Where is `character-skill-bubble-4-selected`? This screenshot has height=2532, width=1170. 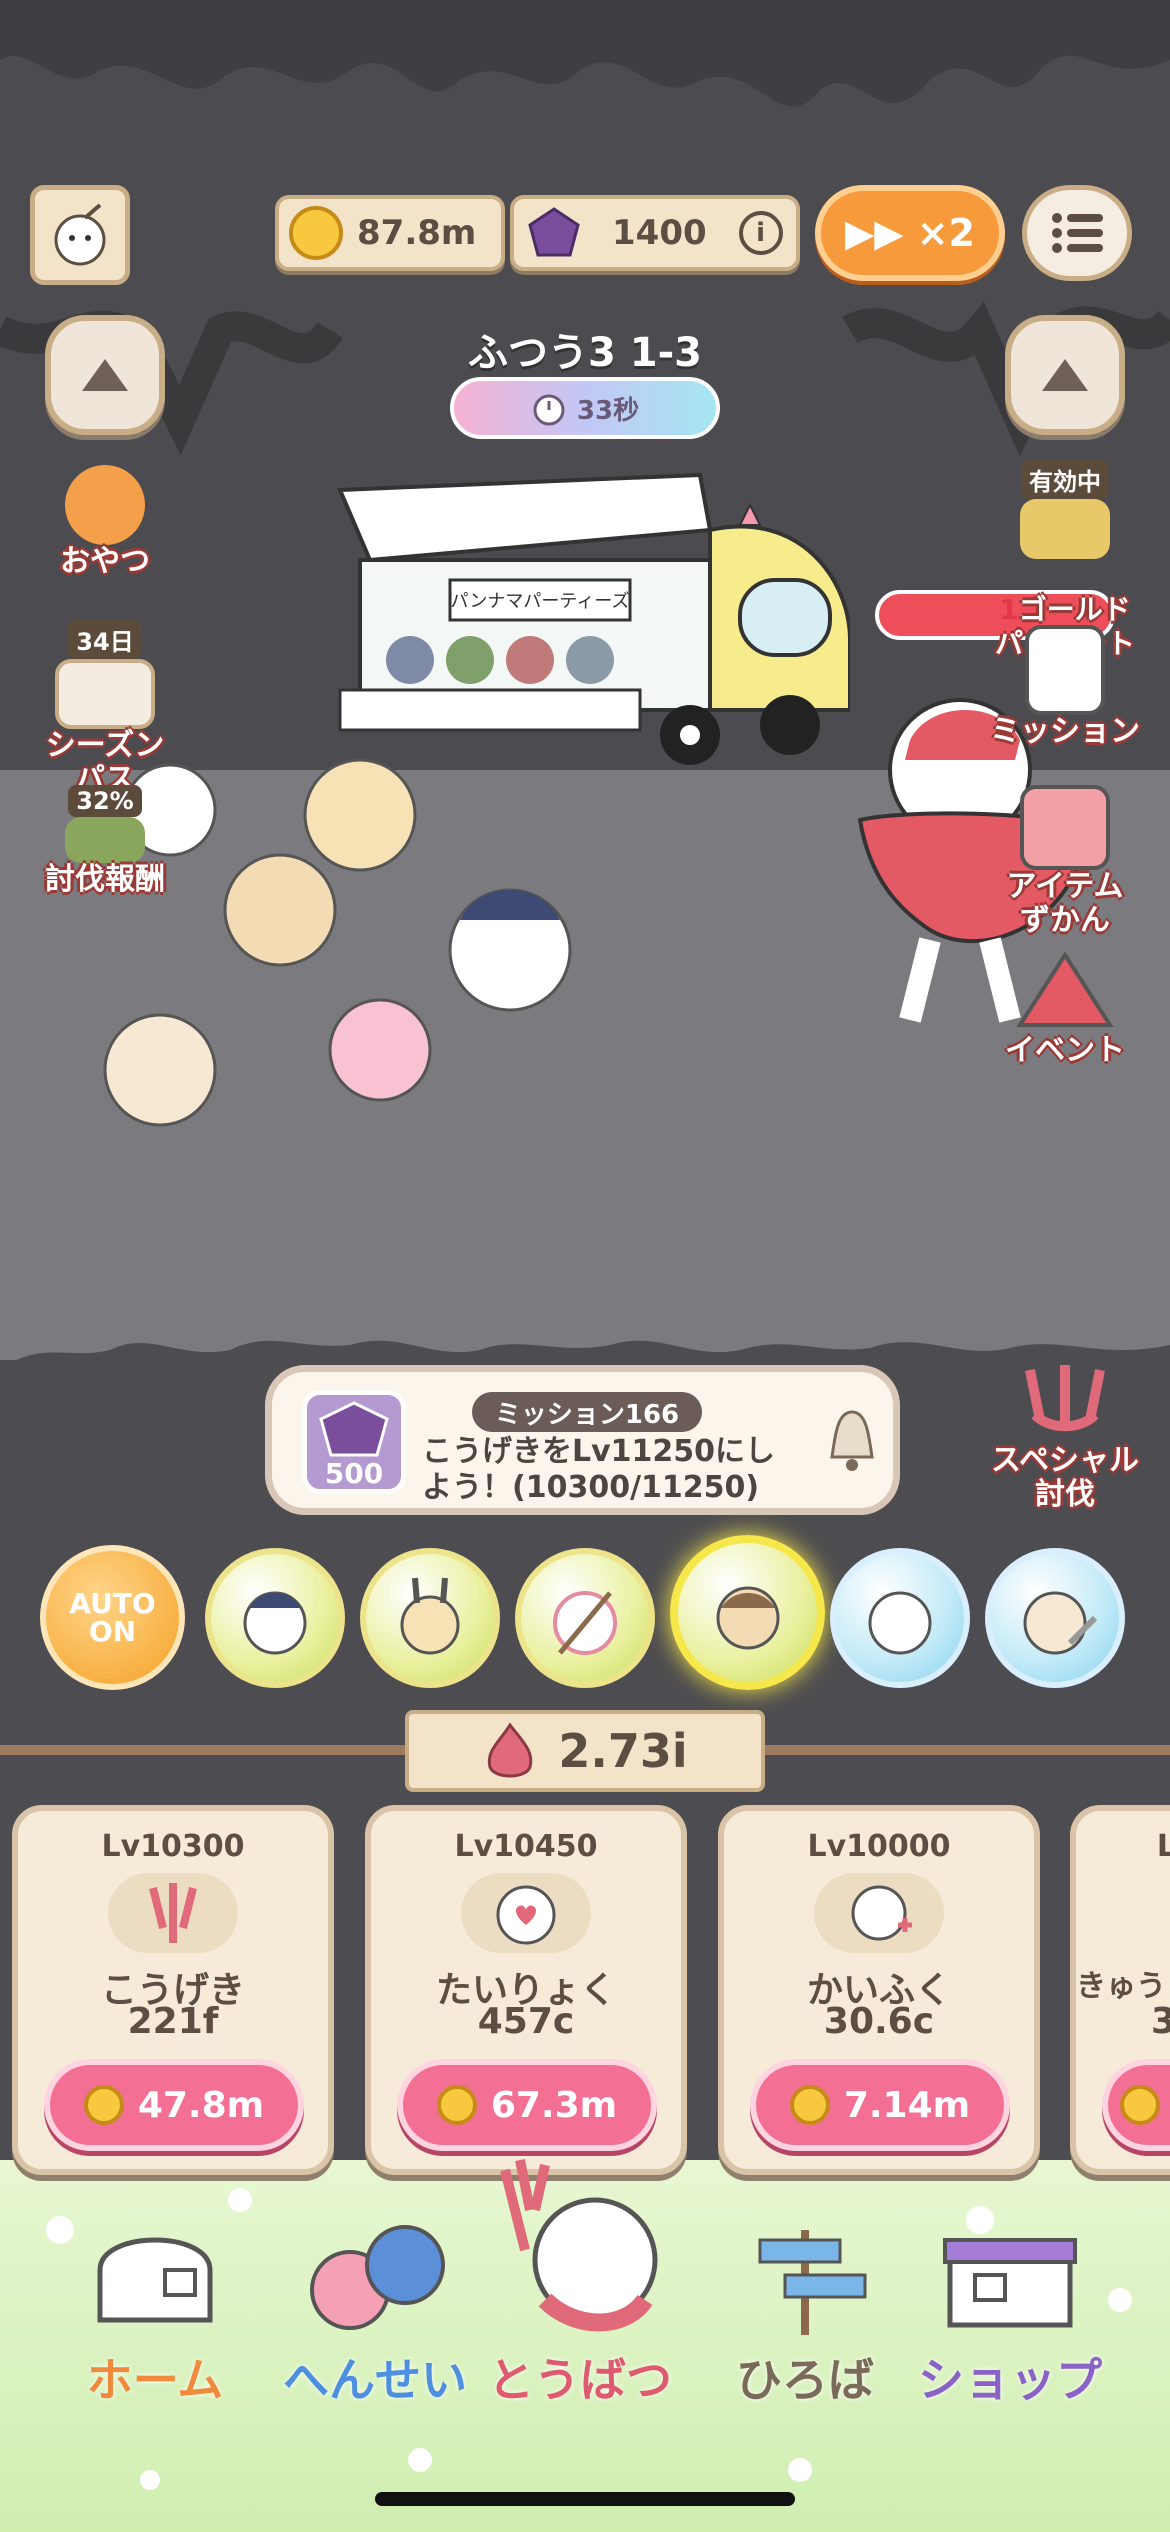 character-skill-bubble-4-selected is located at coordinates (747, 1612).